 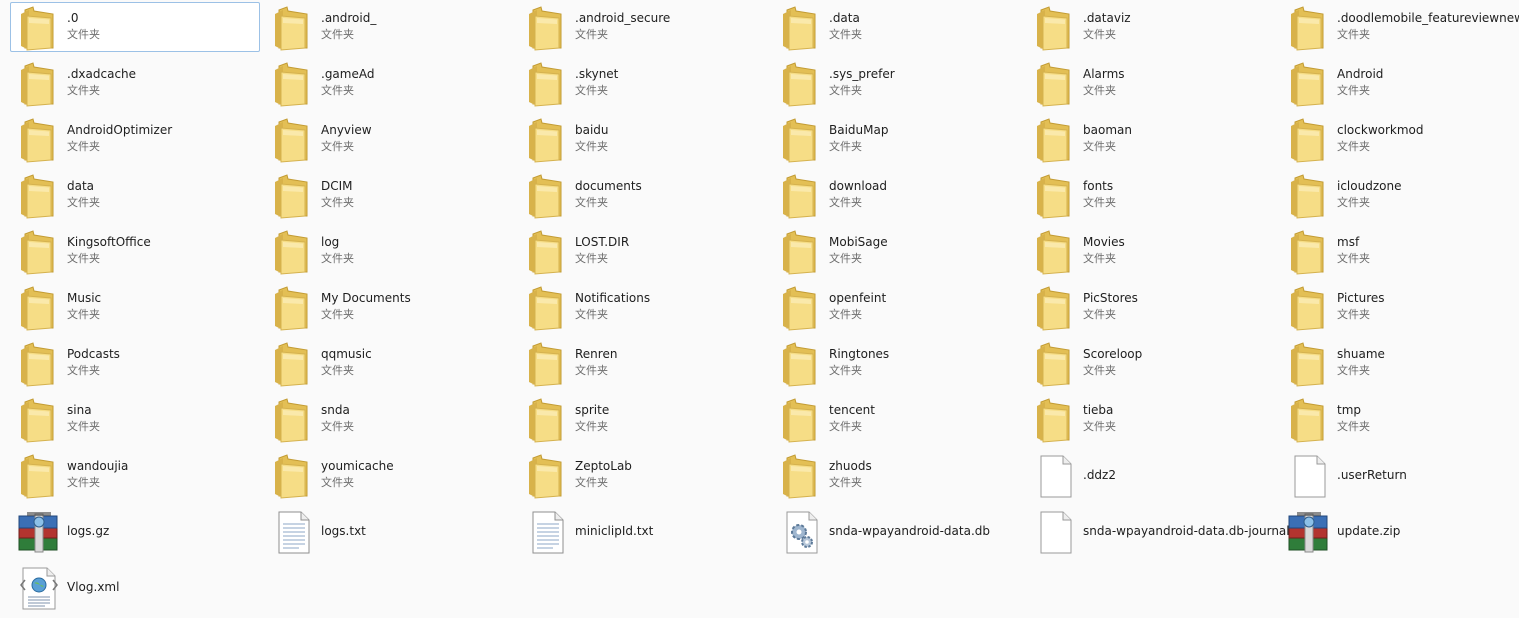 I want to click on file-name: Anyview, so click(x=346, y=130).